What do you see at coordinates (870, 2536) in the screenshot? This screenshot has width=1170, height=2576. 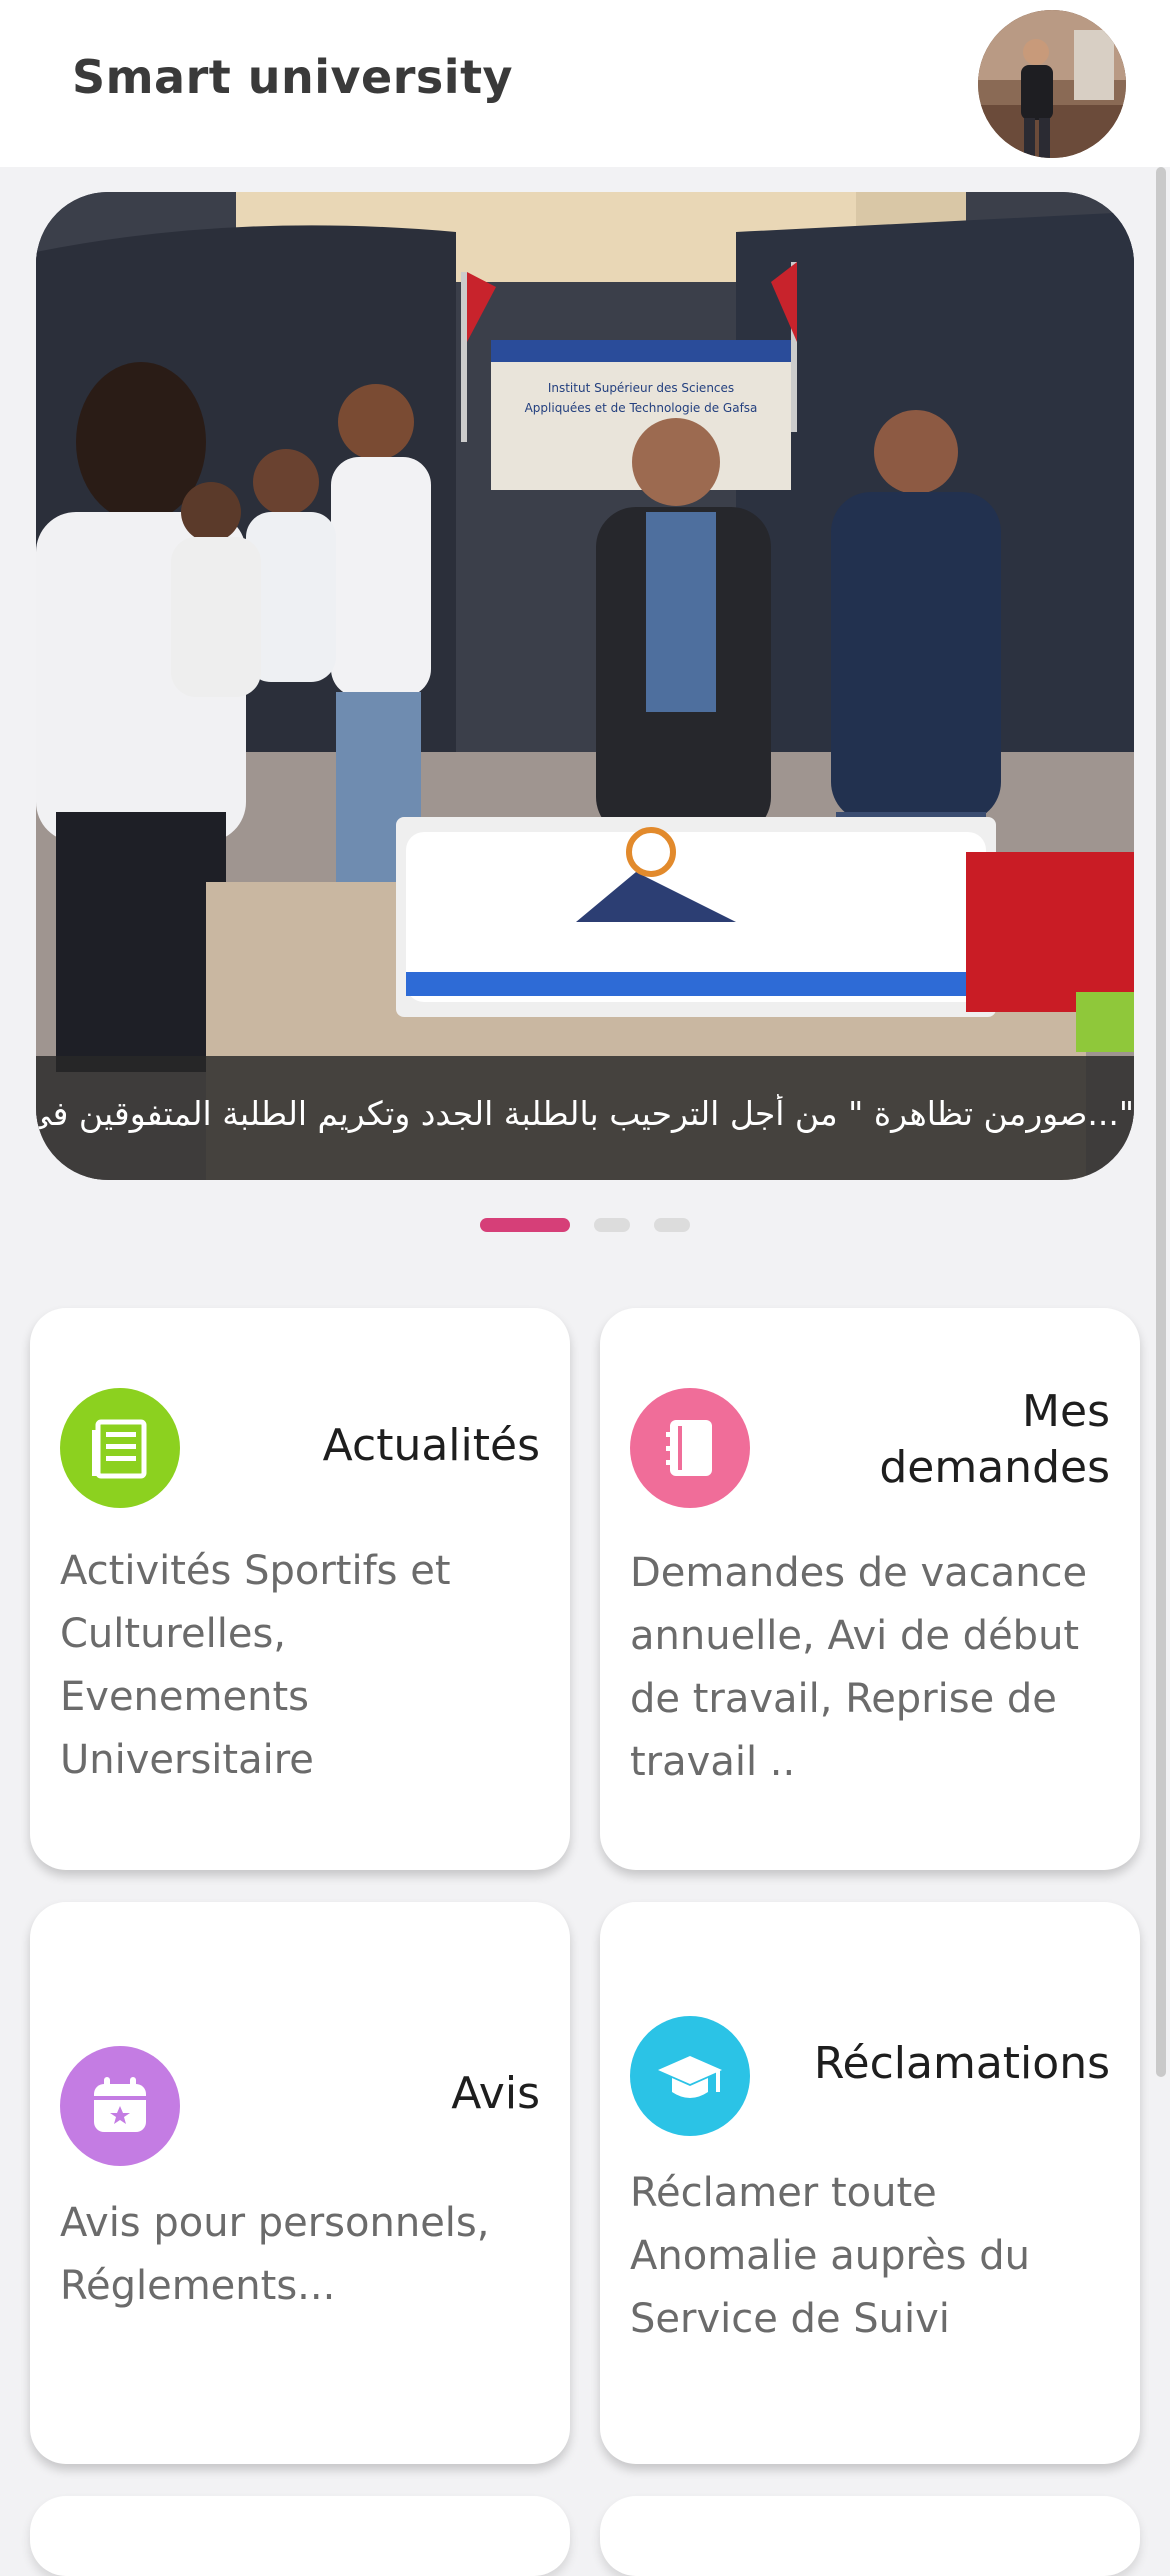 I see `card-next-right` at bounding box center [870, 2536].